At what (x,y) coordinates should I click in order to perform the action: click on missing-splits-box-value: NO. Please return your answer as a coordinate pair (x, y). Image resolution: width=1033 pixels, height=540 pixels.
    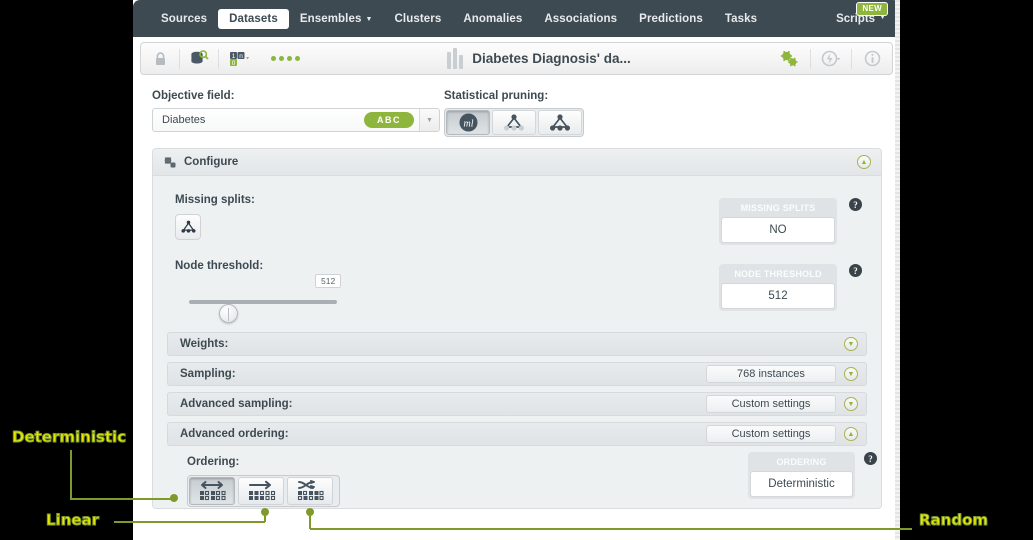
    Looking at the image, I should click on (778, 230).